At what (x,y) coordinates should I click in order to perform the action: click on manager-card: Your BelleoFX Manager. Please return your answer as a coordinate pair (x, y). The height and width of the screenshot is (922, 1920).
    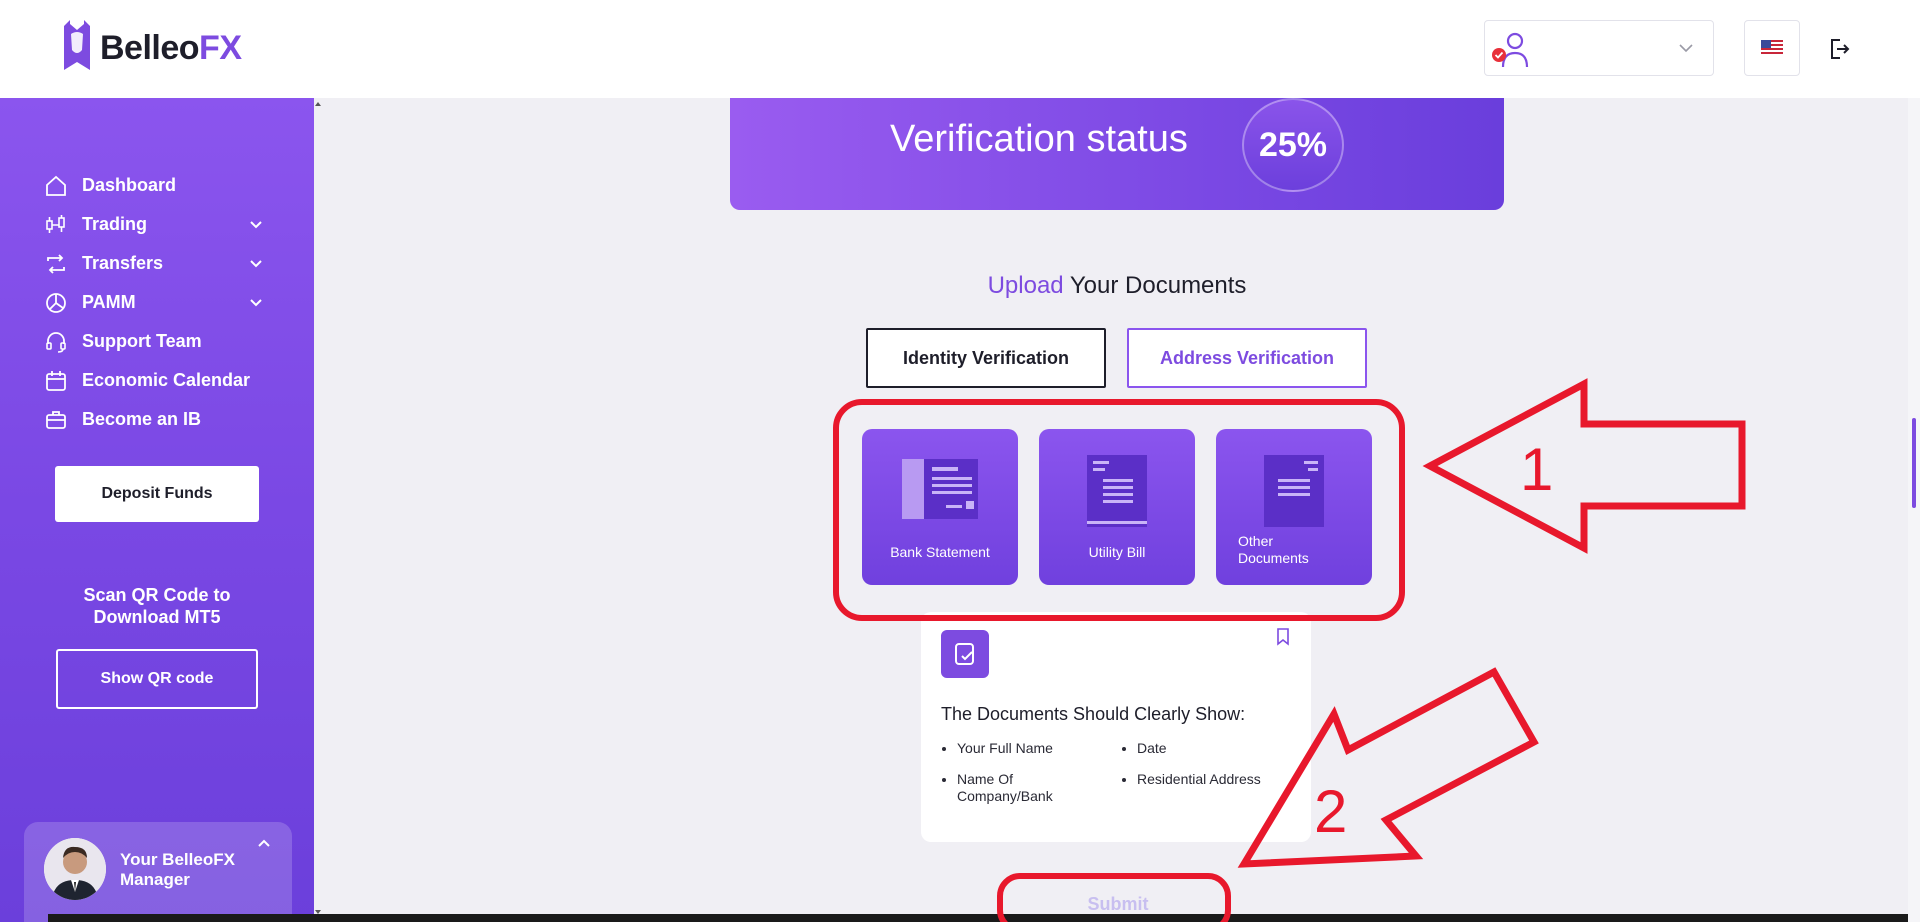
    Looking at the image, I should click on (158, 872).